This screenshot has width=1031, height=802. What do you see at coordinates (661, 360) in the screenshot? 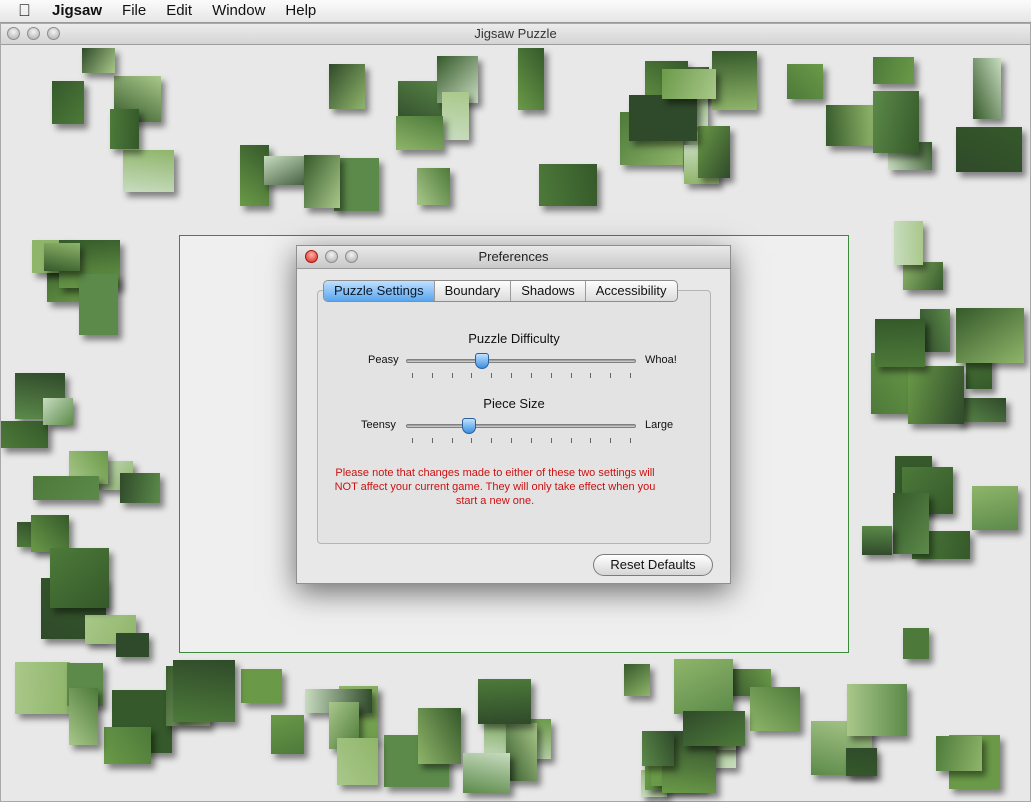
I see `difficulty-max-label: Whoa!` at bounding box center [661, 360].